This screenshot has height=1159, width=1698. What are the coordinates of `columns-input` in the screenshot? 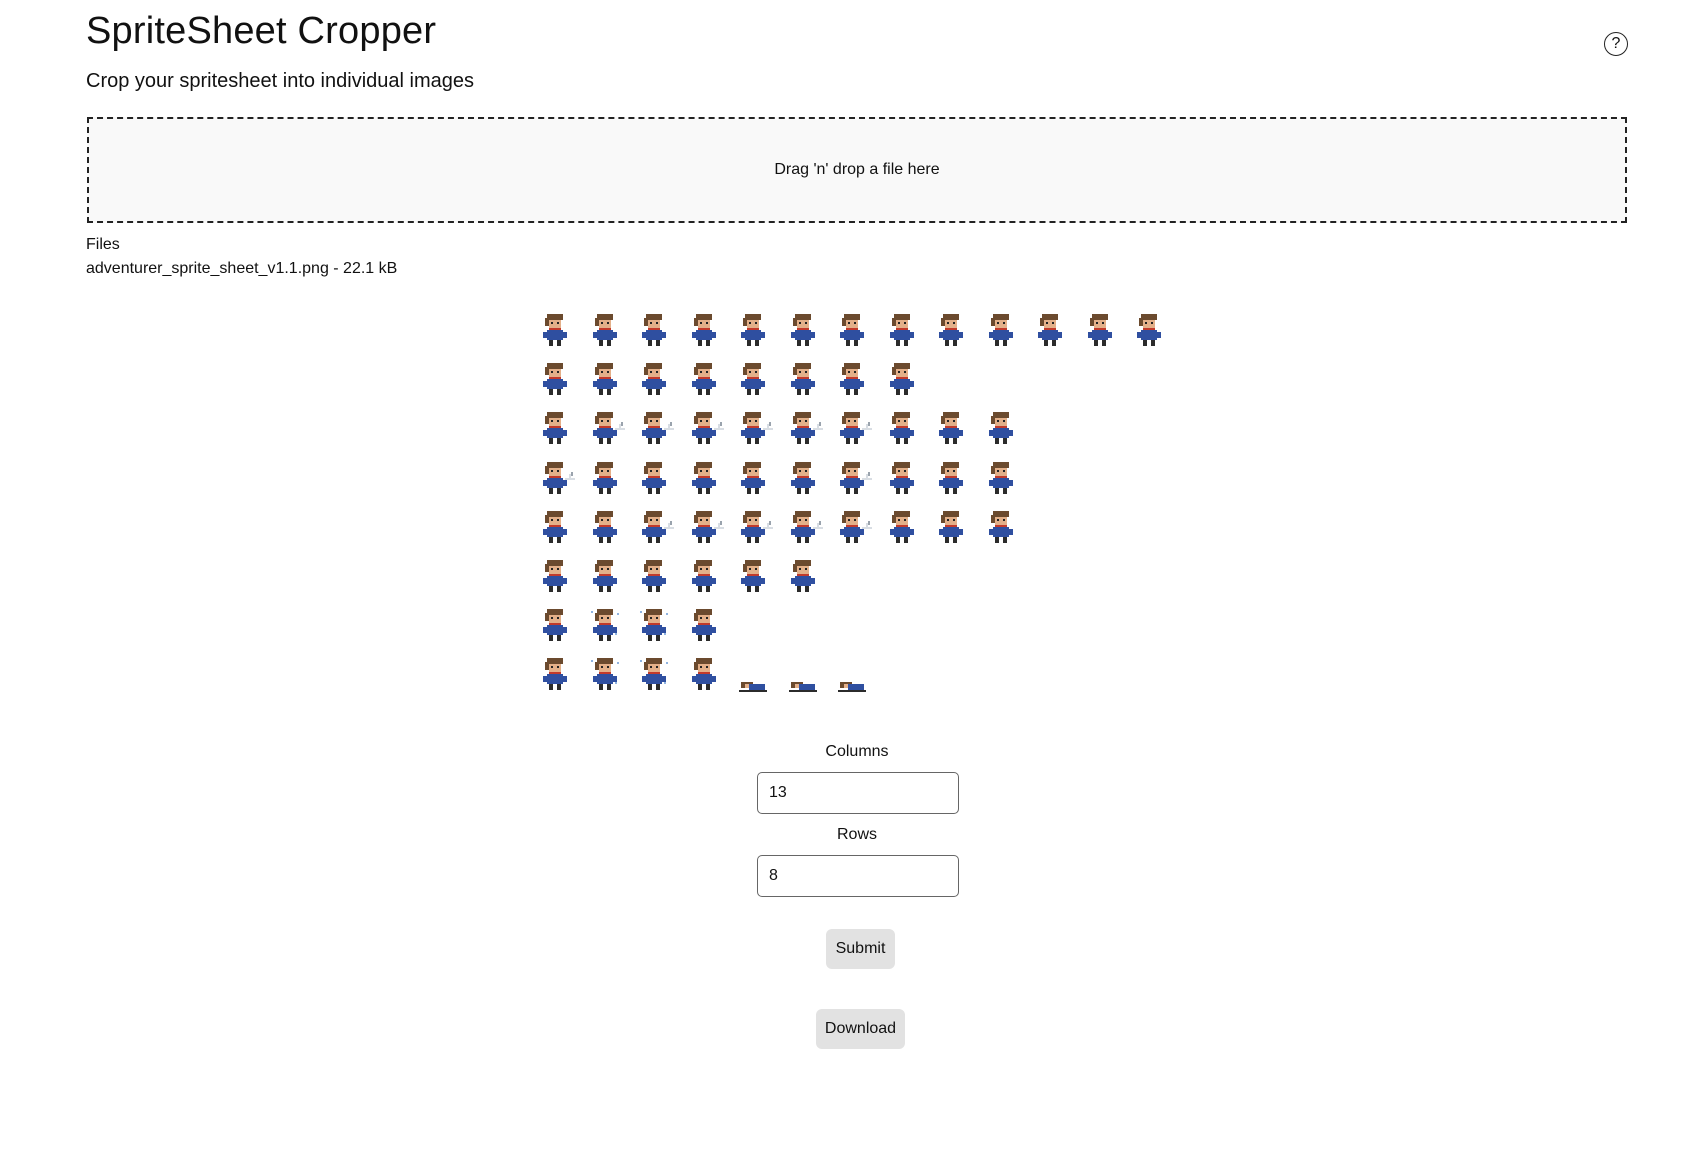 It's located at (858, 793).